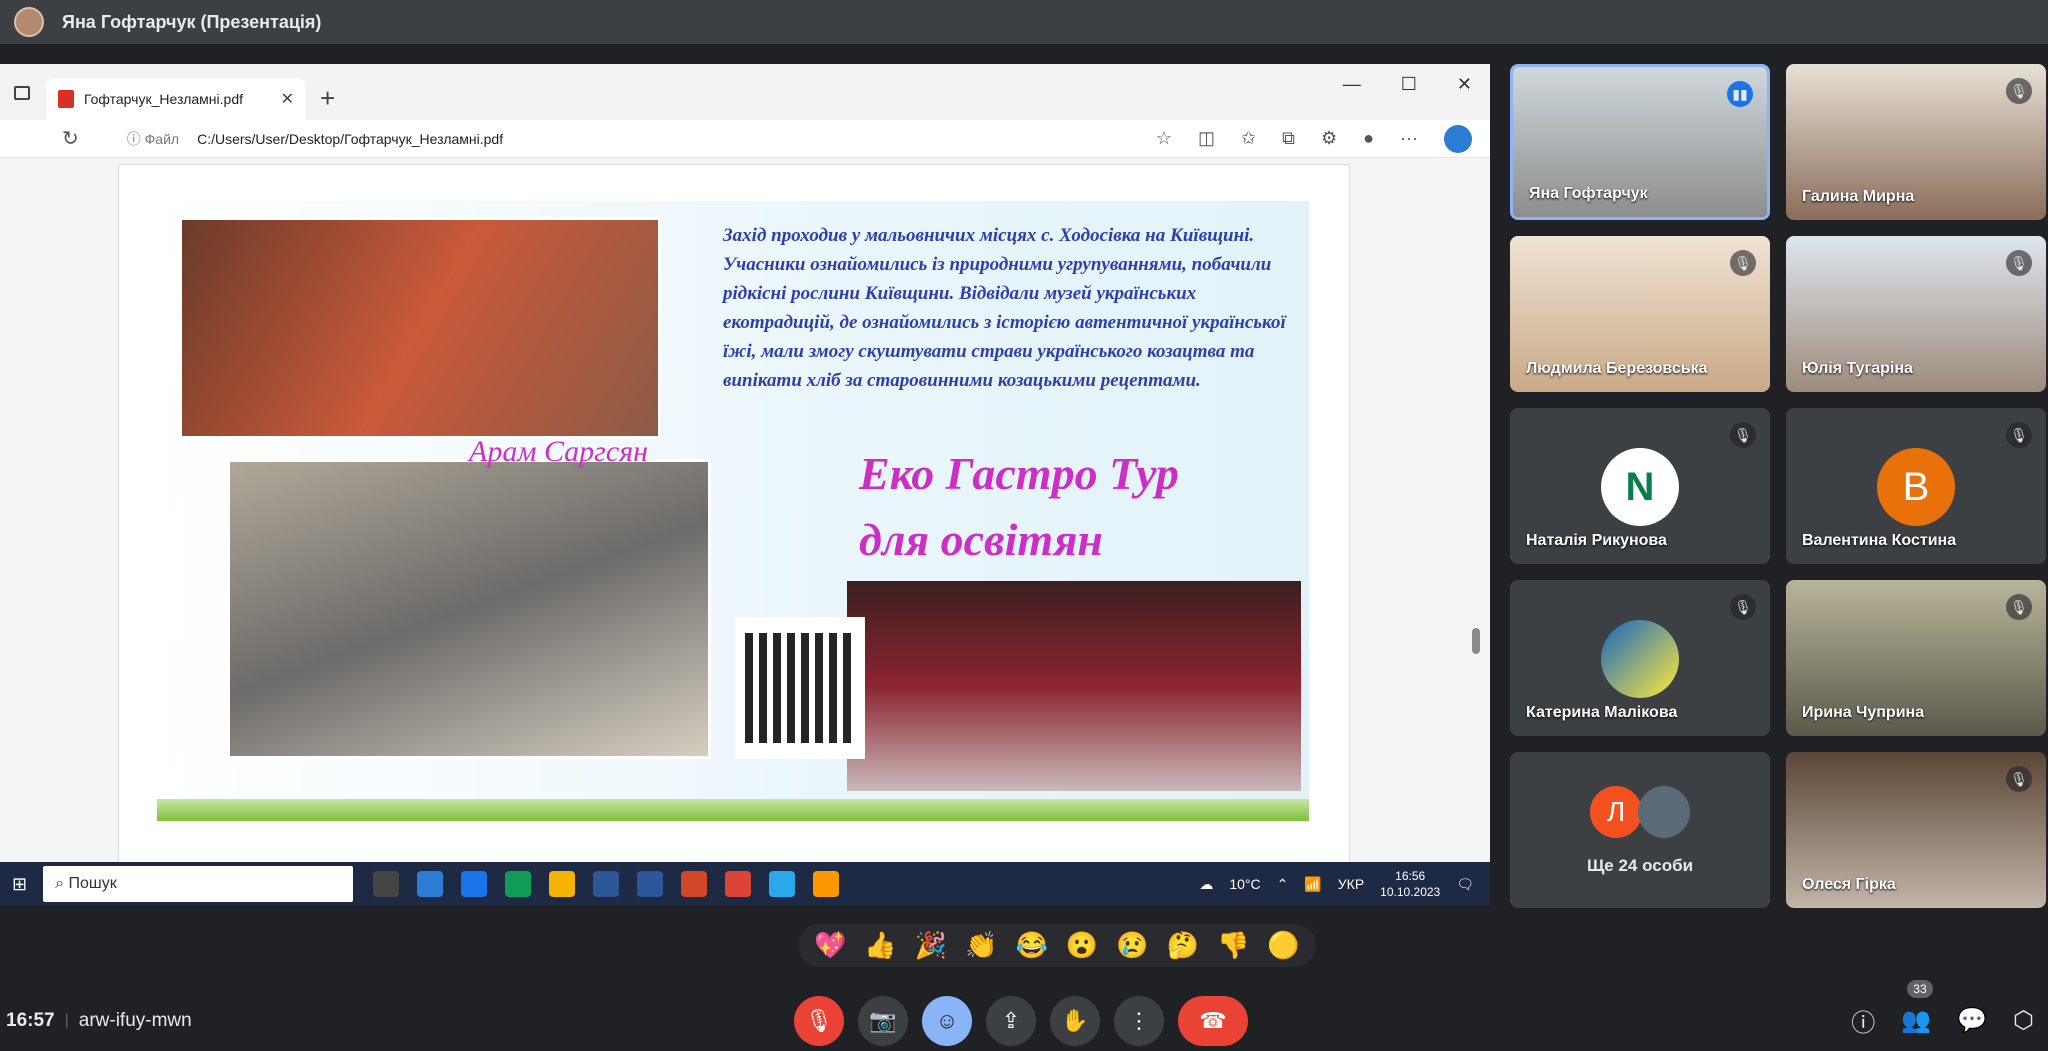  I want to click on pdf-scrollbar, so click(1476, 508).